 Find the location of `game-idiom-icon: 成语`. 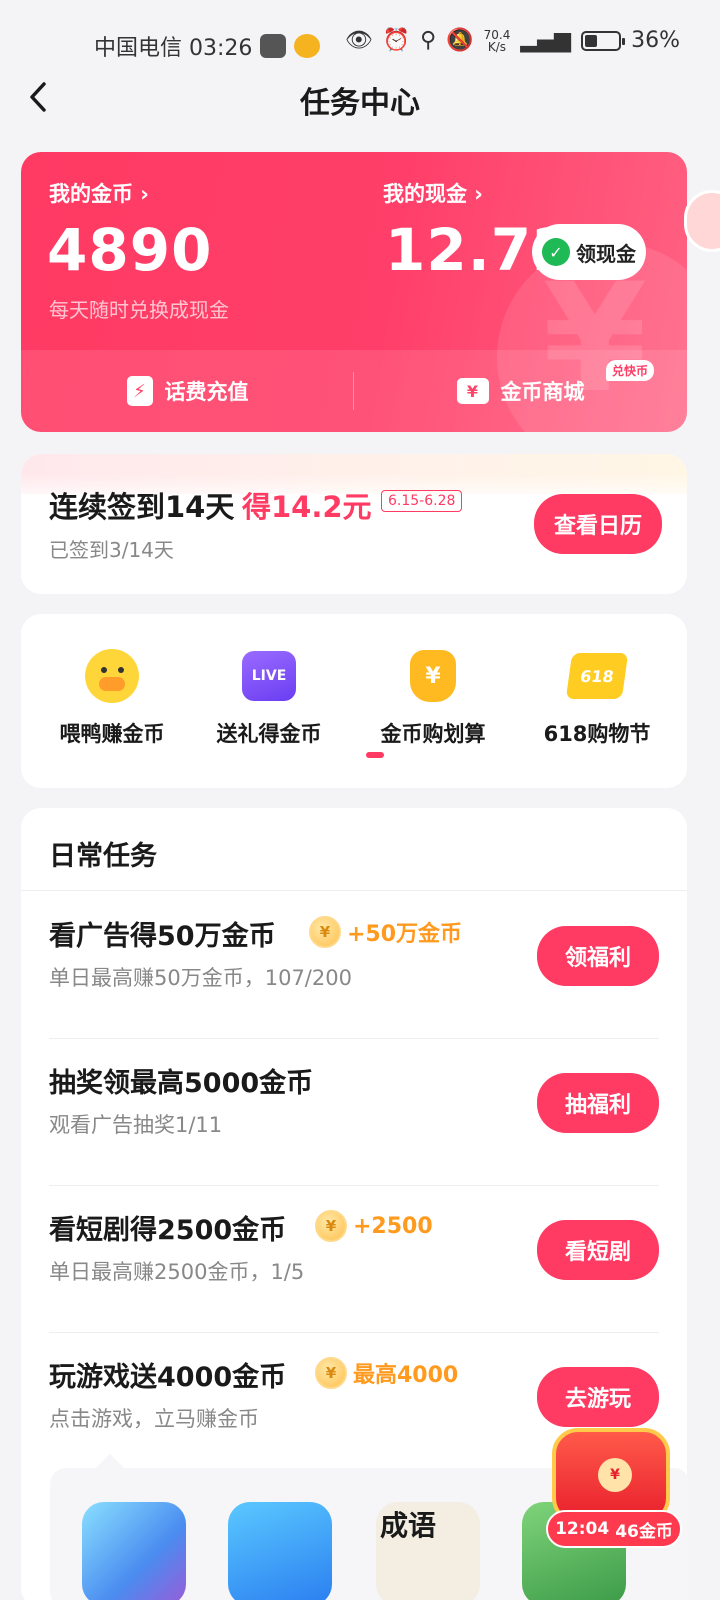

game-idiom-icon: 成语 is located at coordinates (428, 1551).